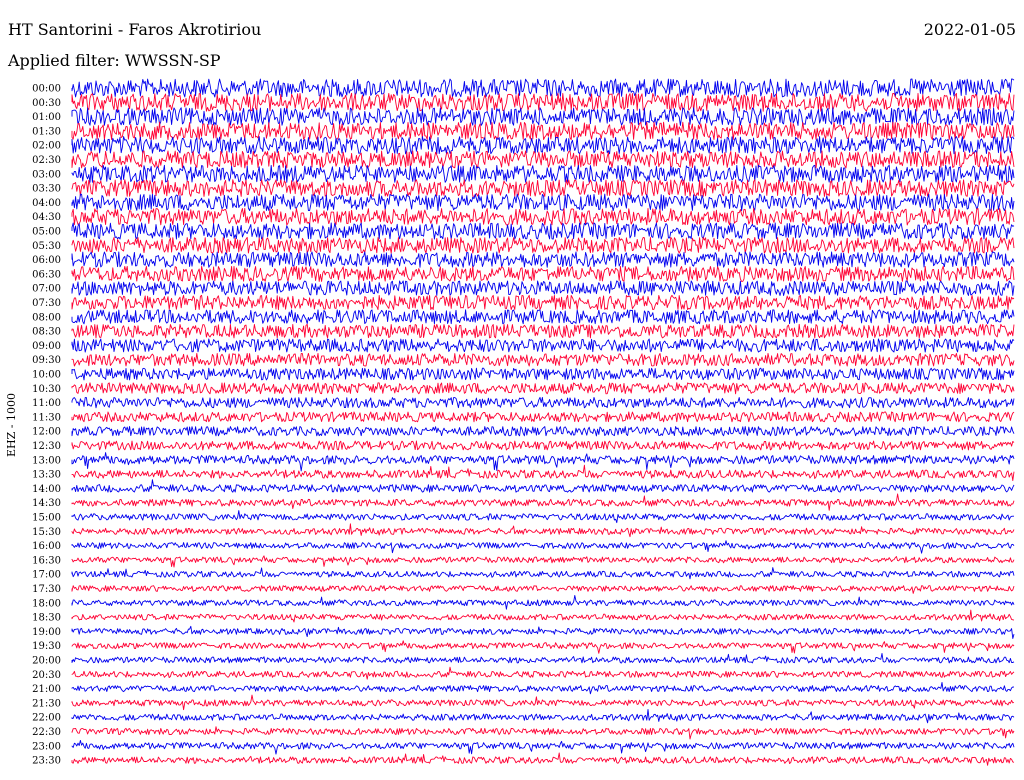 The image size is (1024, 780). Describe the element at coordinates (543, 673) in the screenshot. I see `trace-2030` at that location.